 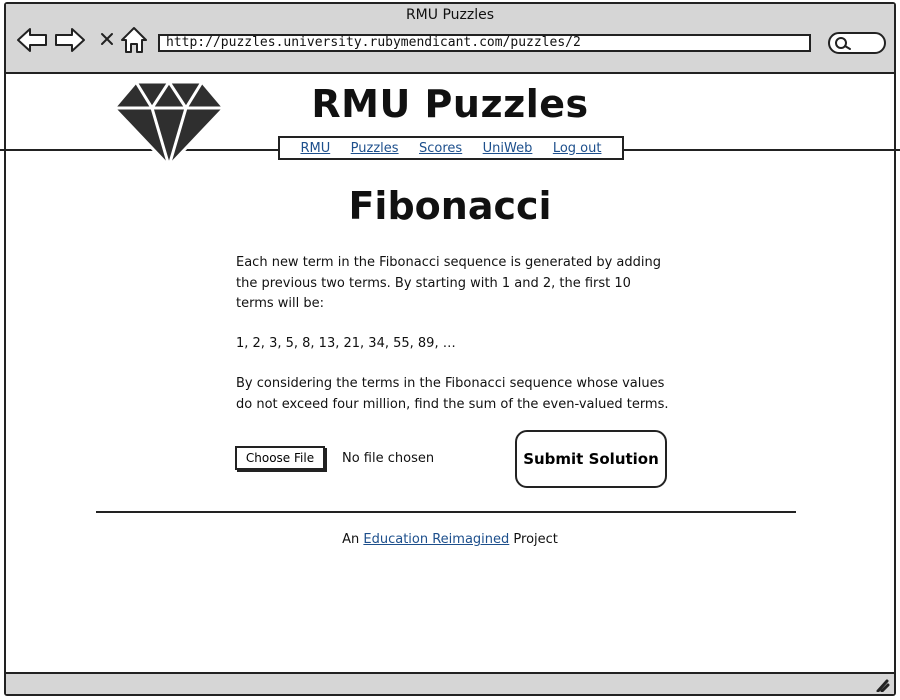 What do you see at coordinates (446, 512) in the screenshot?
I see `footer-divider` at bounding box center [446, 512].